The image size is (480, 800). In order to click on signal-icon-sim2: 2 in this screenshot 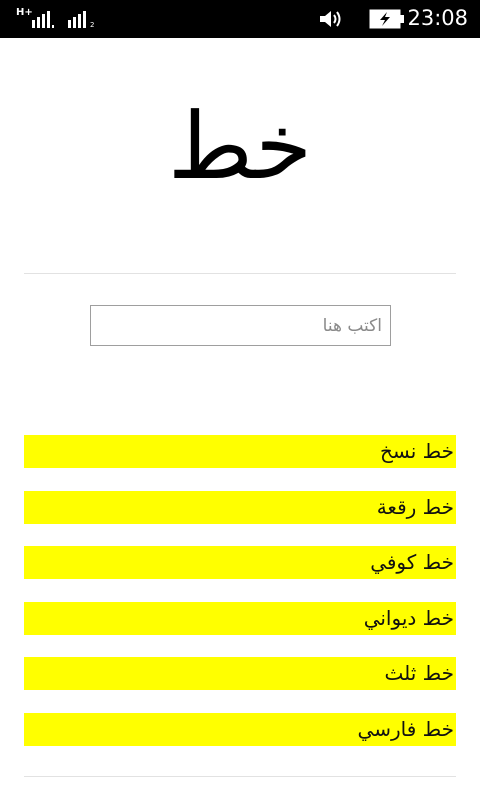, I will do `click(81, 18)`.